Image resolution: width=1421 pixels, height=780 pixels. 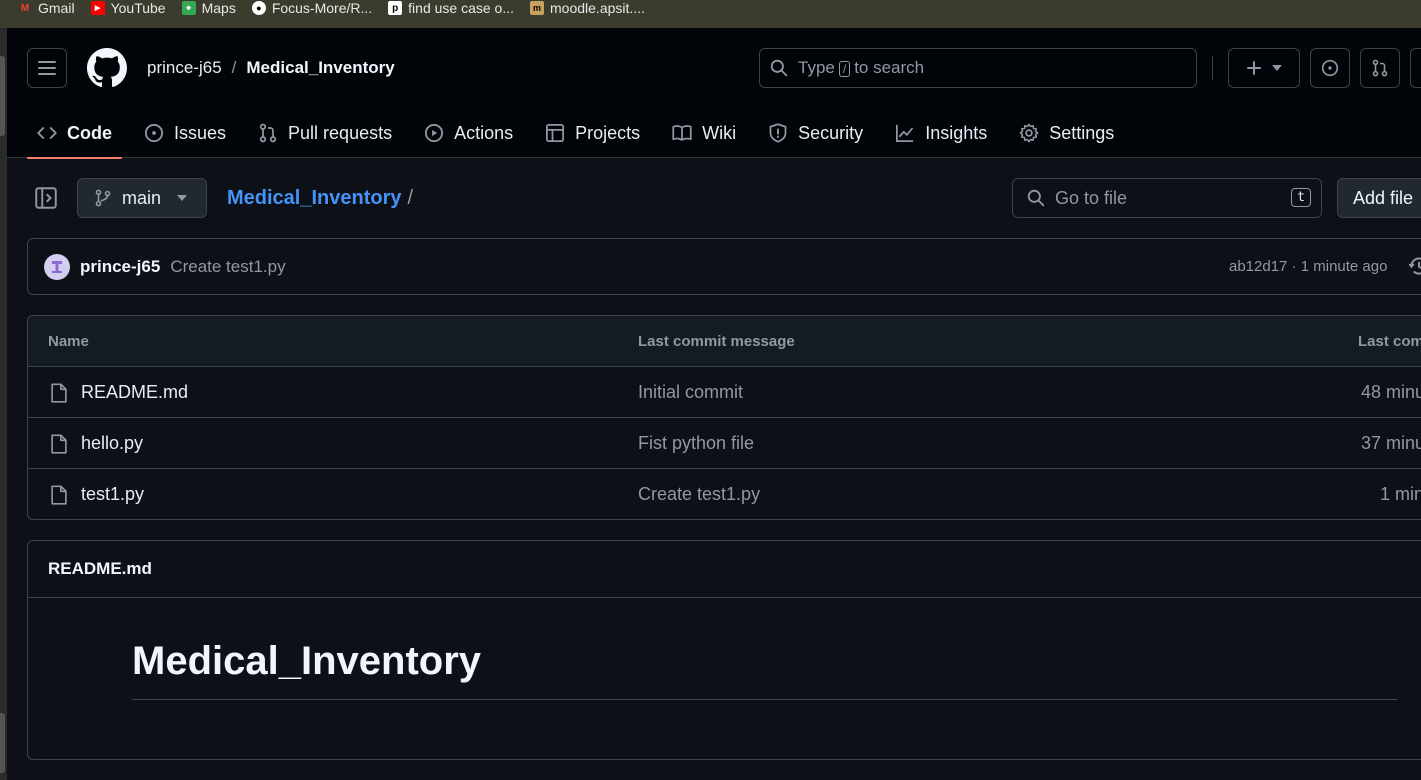 I want to click on file-commit-date: 1 min, so click(x=1400, y=494).